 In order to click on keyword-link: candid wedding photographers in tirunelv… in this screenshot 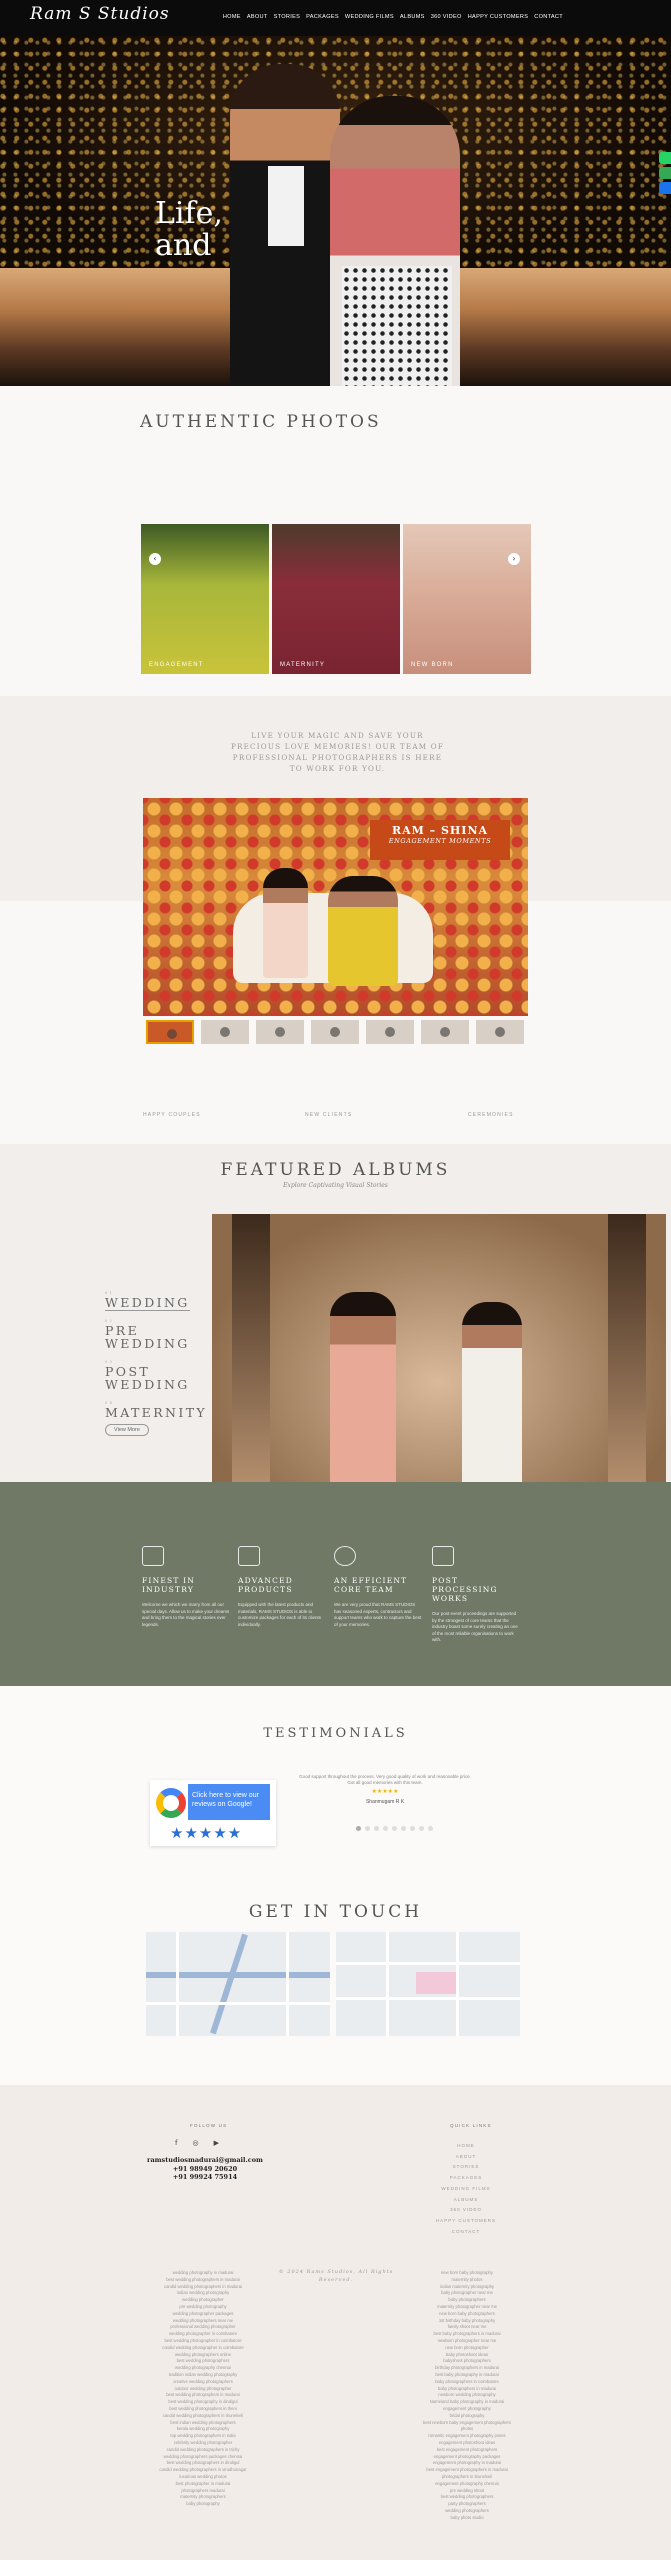, I will do `click(203, 2416)`.